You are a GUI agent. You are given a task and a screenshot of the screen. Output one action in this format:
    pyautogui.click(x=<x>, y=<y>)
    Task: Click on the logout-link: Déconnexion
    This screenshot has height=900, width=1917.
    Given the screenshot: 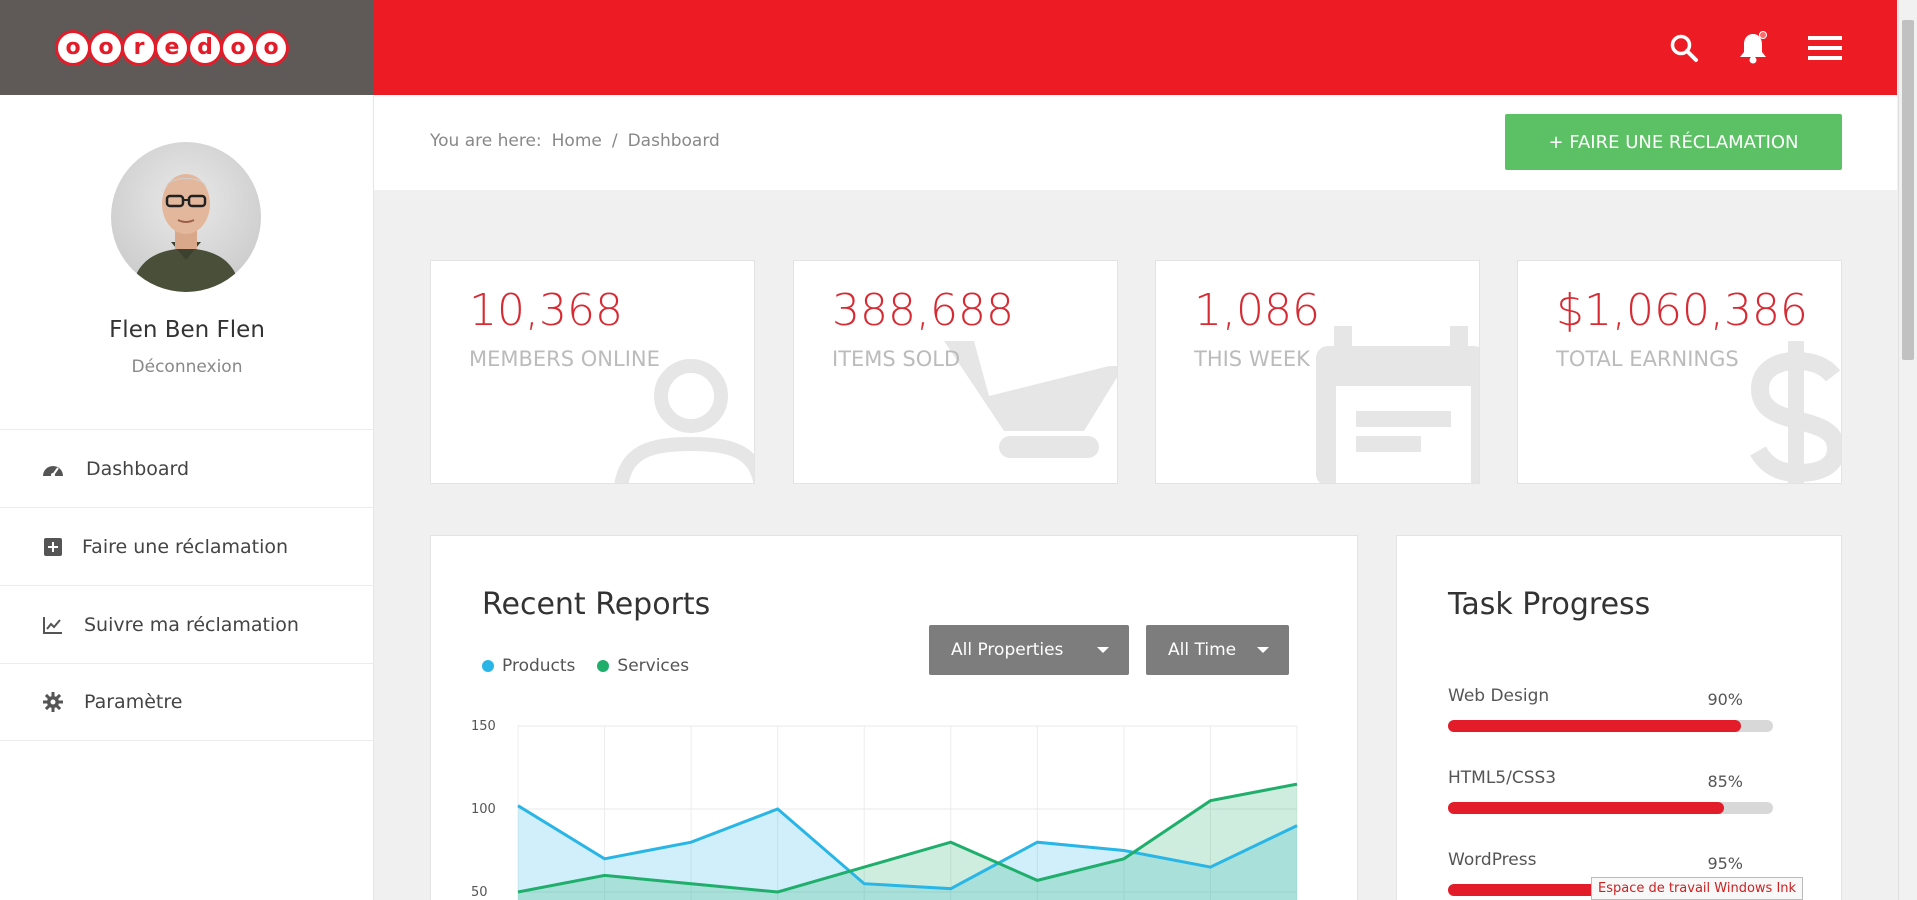 What is the action you would take?
    pyautogui.click(x=187, y=367)
    